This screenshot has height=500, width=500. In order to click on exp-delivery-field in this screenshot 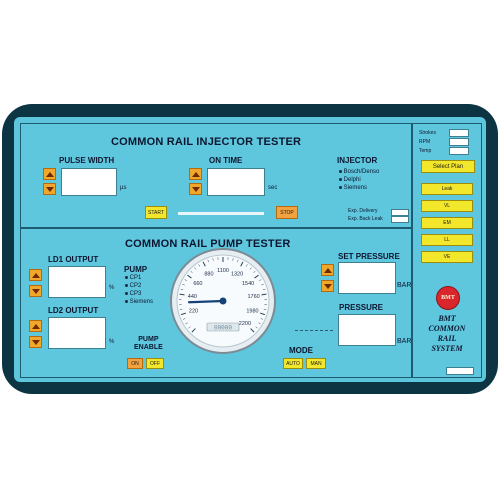, I will do `click(400, 212)`.